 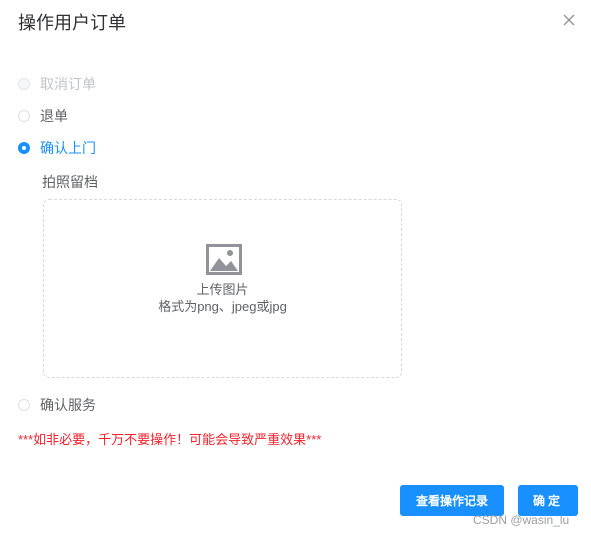 I want to click on radio-confirm-service: 确认服务, so click(x=57, y=405).